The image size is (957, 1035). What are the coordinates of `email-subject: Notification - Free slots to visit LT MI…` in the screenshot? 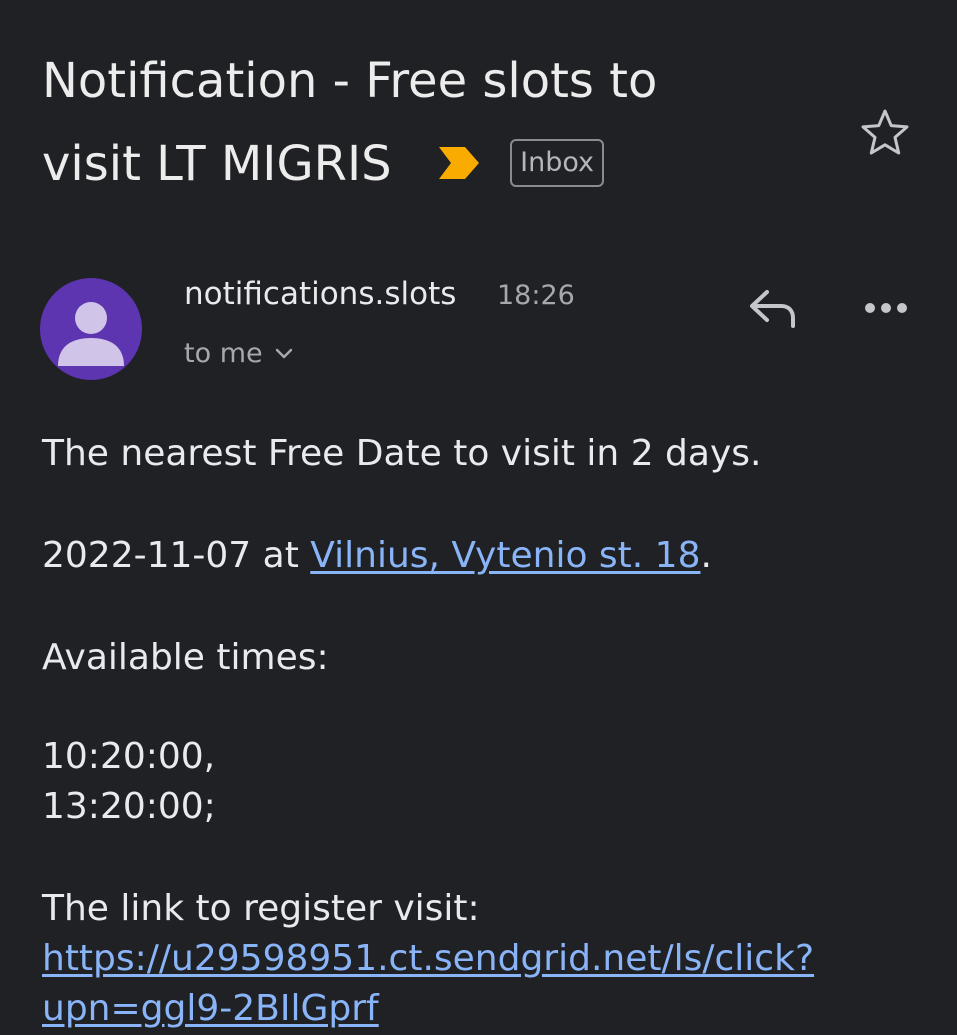 It's located at (432, 123).